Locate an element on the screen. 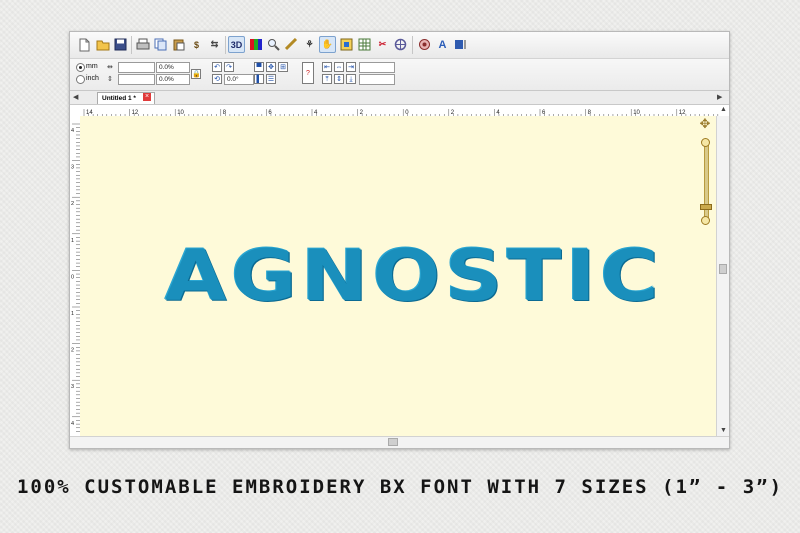 The height and width of the screenshot is (533, 800). view-3d-button: 3D is located at coordinates (236, 44).